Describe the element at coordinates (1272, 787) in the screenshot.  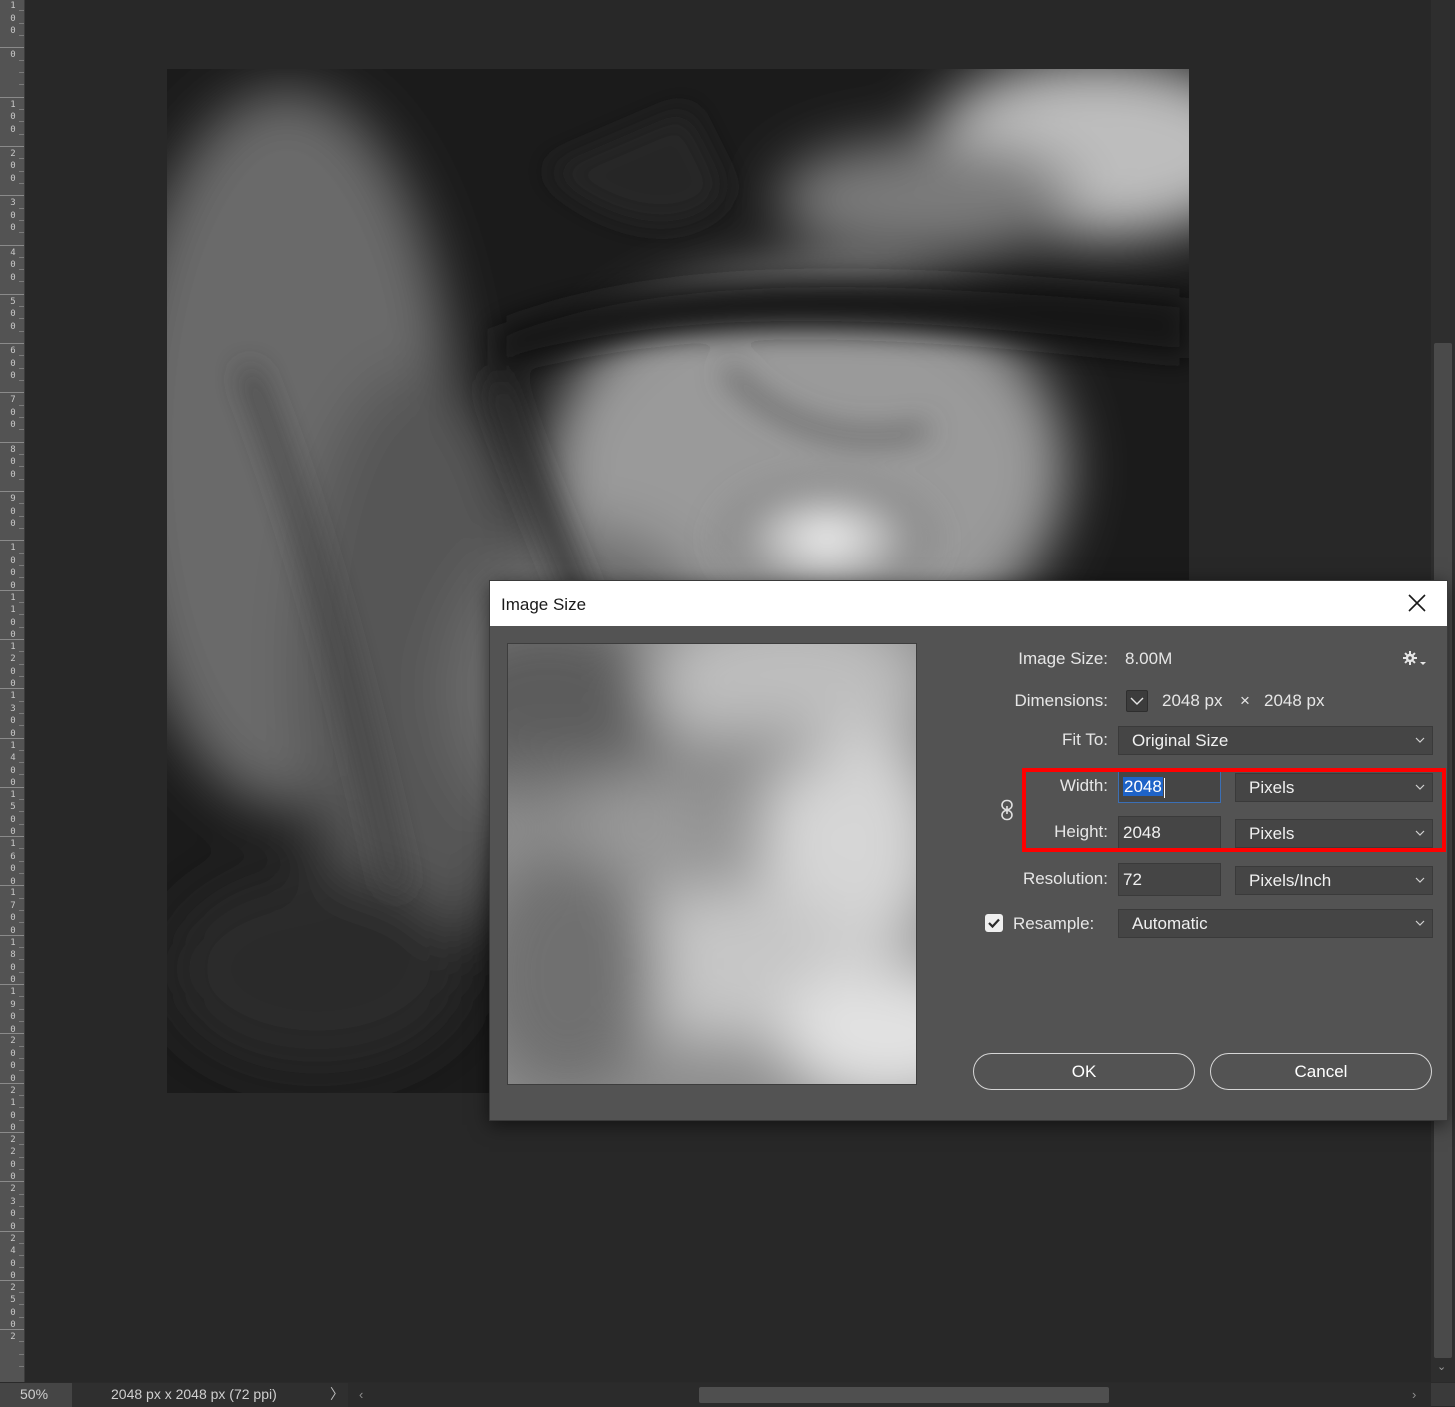
I see `width-unit-value: Pixels` at that location.